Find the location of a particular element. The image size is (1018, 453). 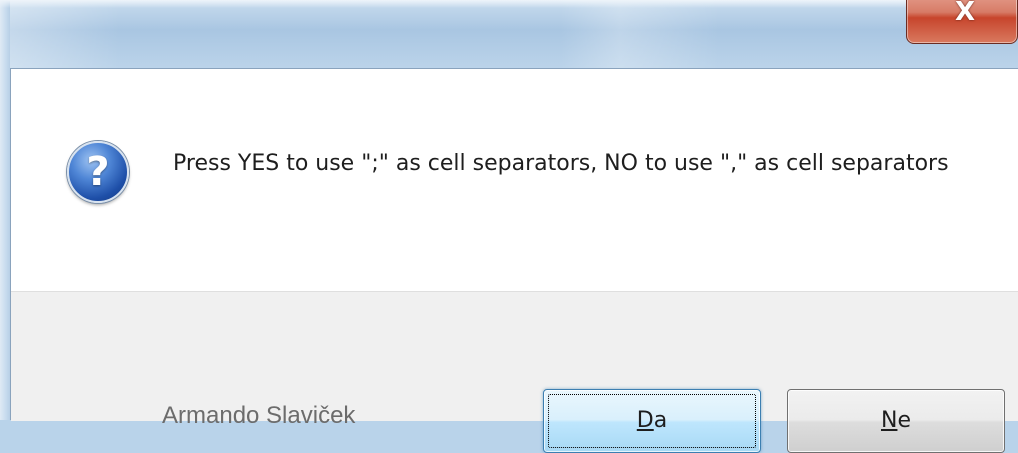

no-button-mnemonic: N is located at coordinates (889, 420).